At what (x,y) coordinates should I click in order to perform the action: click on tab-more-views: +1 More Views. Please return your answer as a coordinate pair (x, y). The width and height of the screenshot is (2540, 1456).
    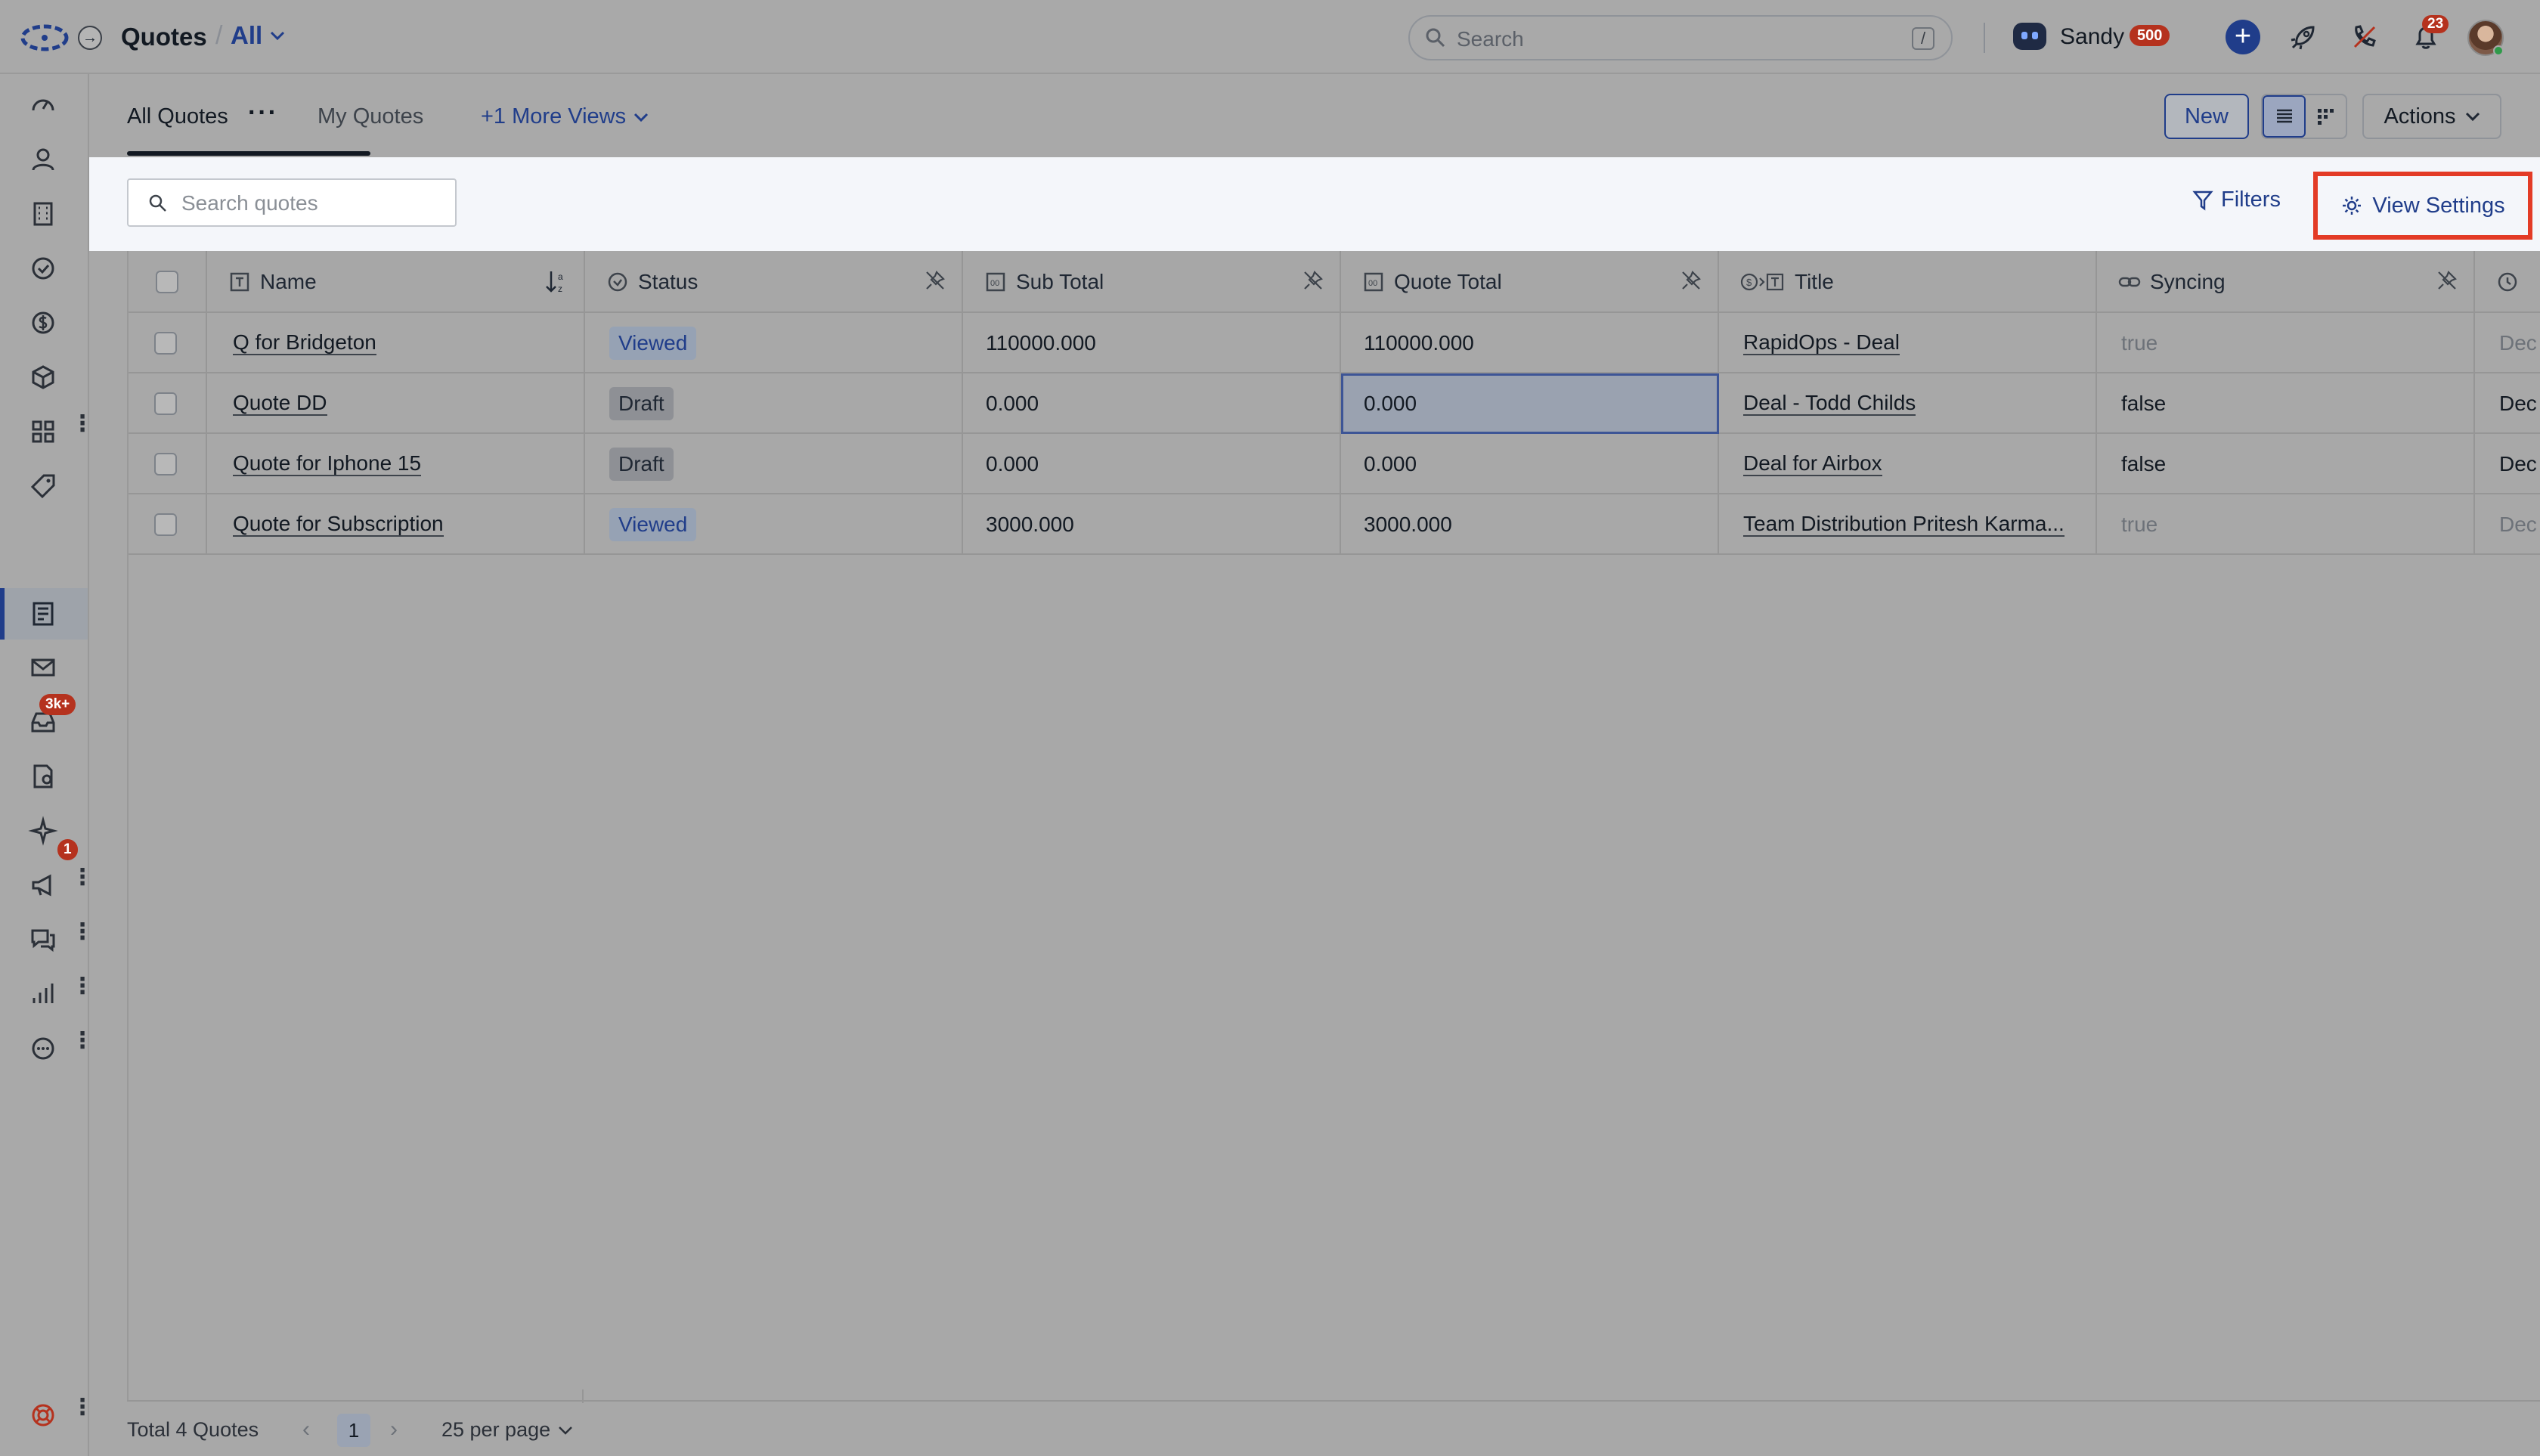
    Looking at the image, I should click on (565, 116).